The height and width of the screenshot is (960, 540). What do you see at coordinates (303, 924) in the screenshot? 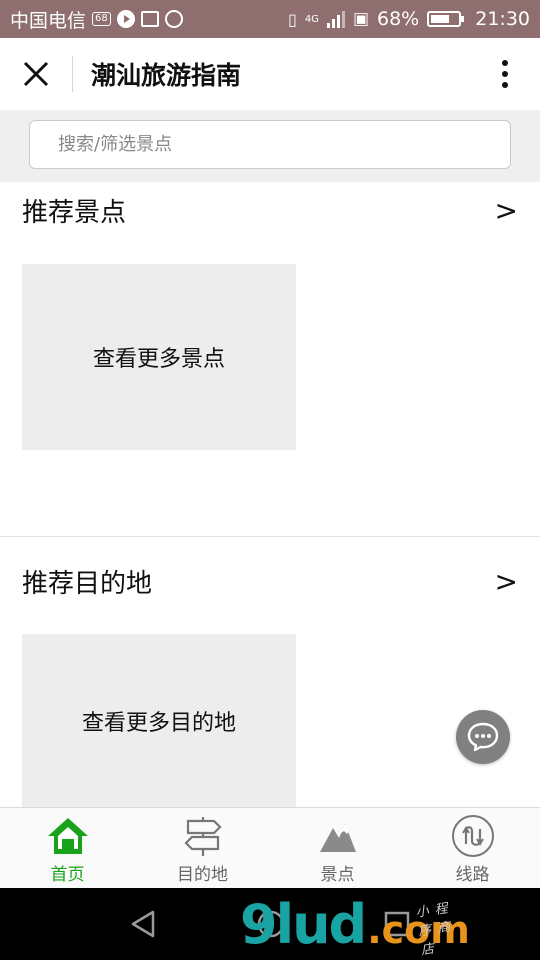
I see `watermark-main: 9lud` at bounding box center [303, 924].